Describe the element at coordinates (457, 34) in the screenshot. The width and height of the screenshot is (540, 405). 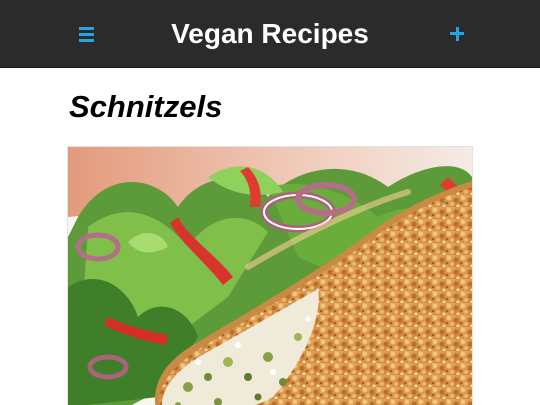
I see `plus-icon` at that location.